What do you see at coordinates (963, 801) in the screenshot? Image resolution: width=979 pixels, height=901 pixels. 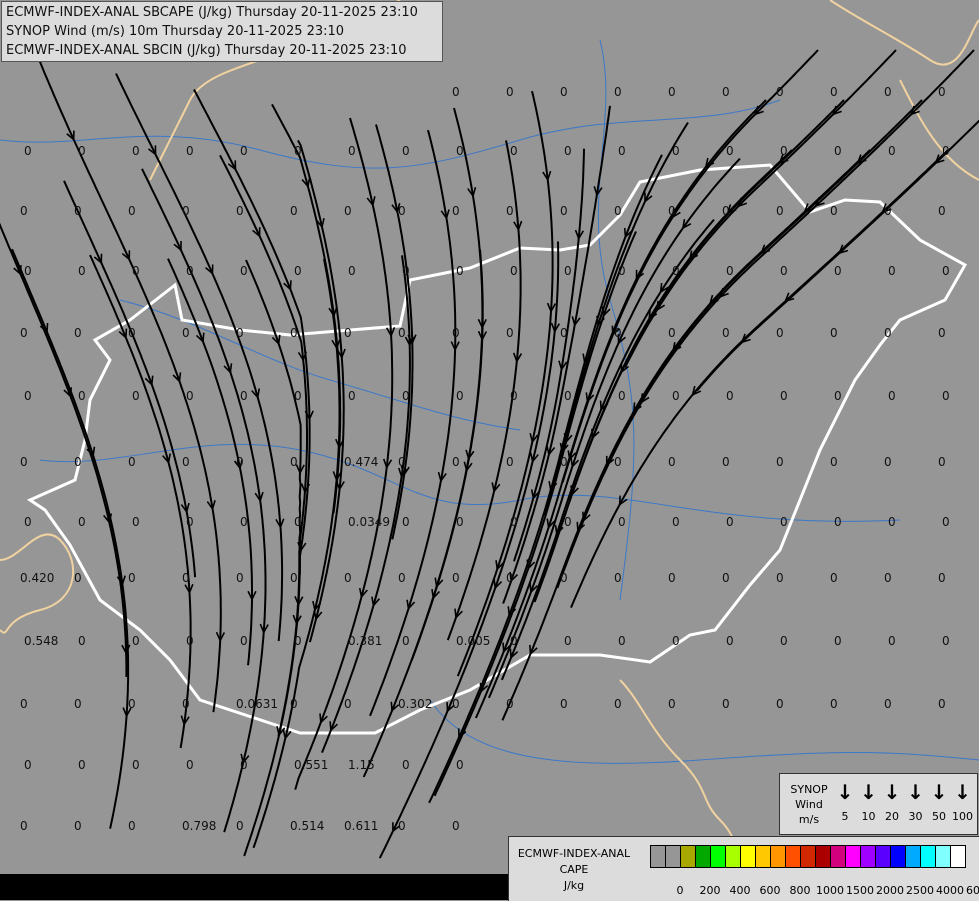 I see `wind-legend-item: ↓ 100` at bounding box center [963, 801].